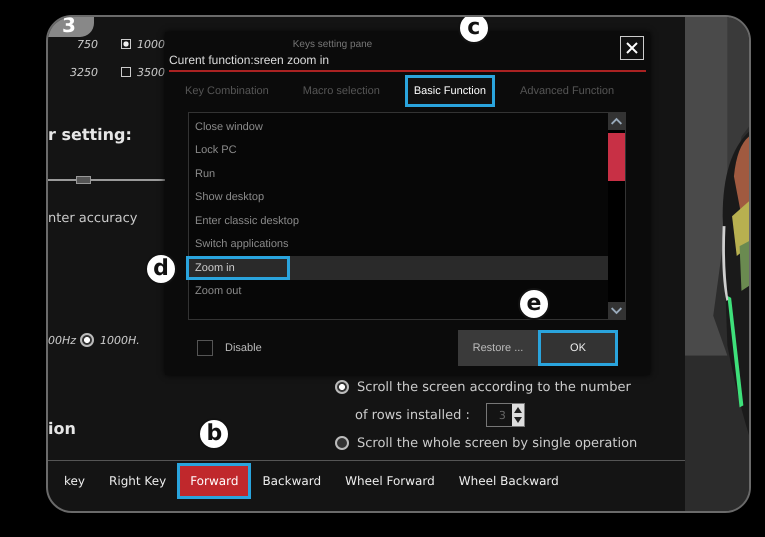  I want to click on list-item: Close window, so click(229, 127).